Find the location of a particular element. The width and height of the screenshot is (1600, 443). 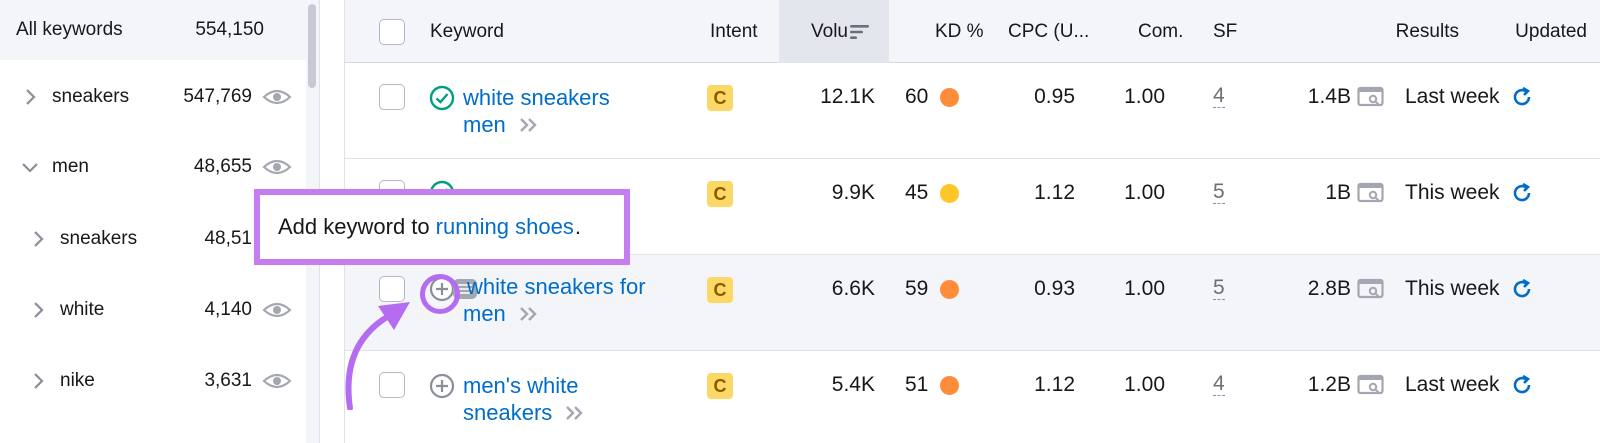

all-keywords-row: All keywords 554,150 is located at coordinates (153, 30).